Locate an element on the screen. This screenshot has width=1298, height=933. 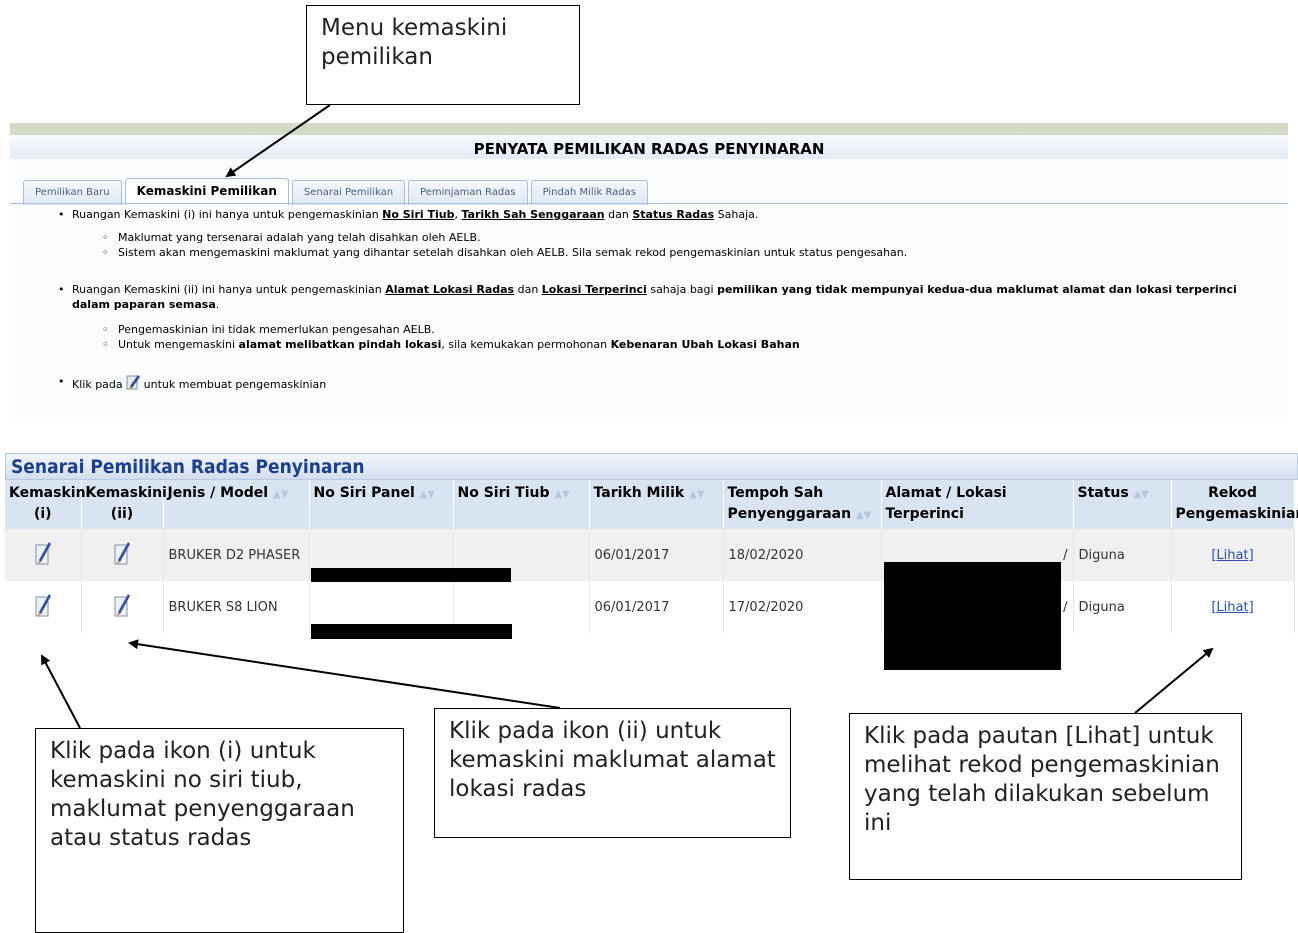
arrow-to-lihat is located at coordinates (1174, 680).